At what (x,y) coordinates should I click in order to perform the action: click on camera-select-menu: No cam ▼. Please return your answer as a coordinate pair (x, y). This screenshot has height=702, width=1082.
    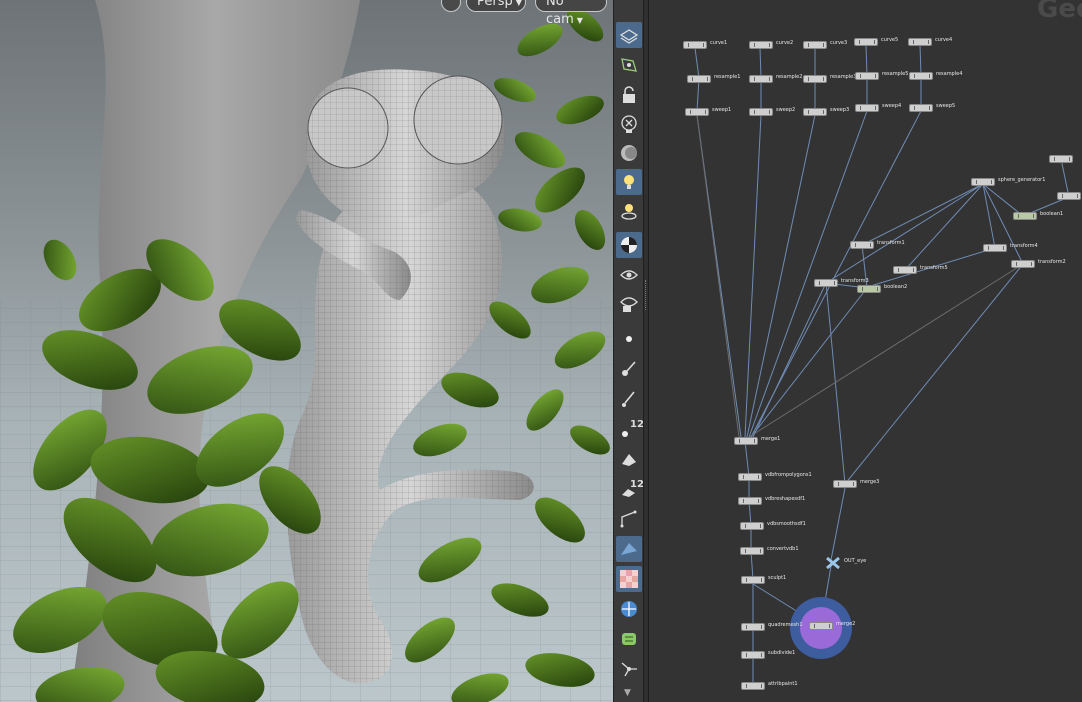
    Looking at the image, I should click on (571, 13).